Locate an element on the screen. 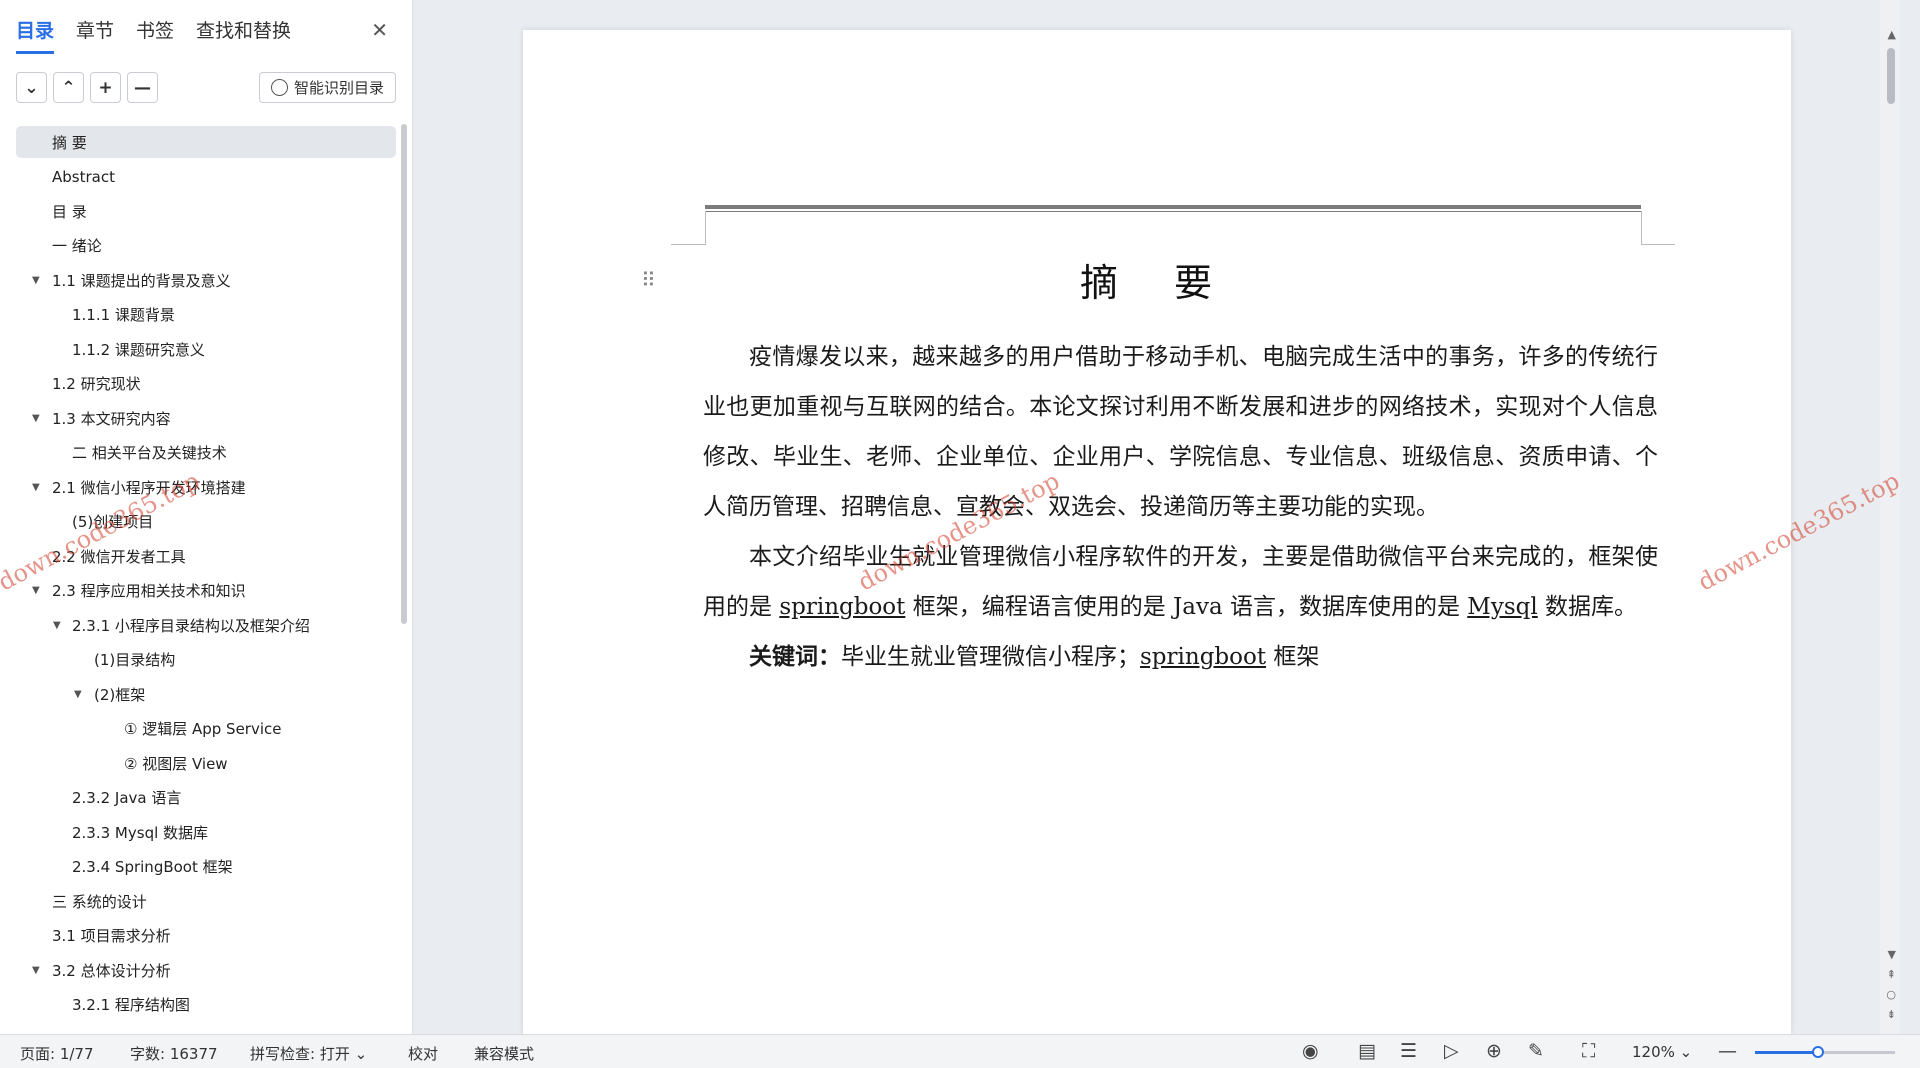 This screenshot has height=1068, width=1920. toc-item-label: 1.1.2 课题研究意义 is located at coordinates (138, 349).